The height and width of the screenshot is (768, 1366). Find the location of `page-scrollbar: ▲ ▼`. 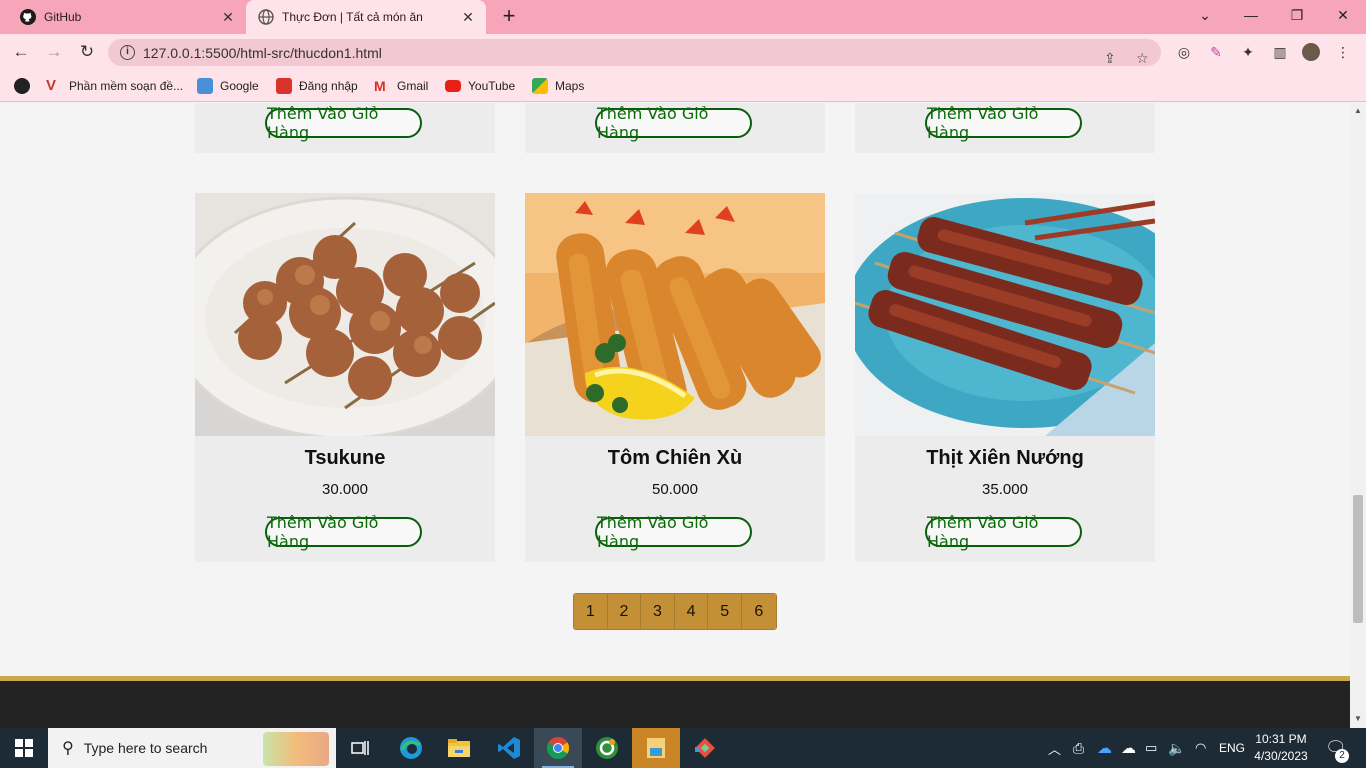

page-scrollbar: ▲ ▼ is located at coordinates (1358, 415).